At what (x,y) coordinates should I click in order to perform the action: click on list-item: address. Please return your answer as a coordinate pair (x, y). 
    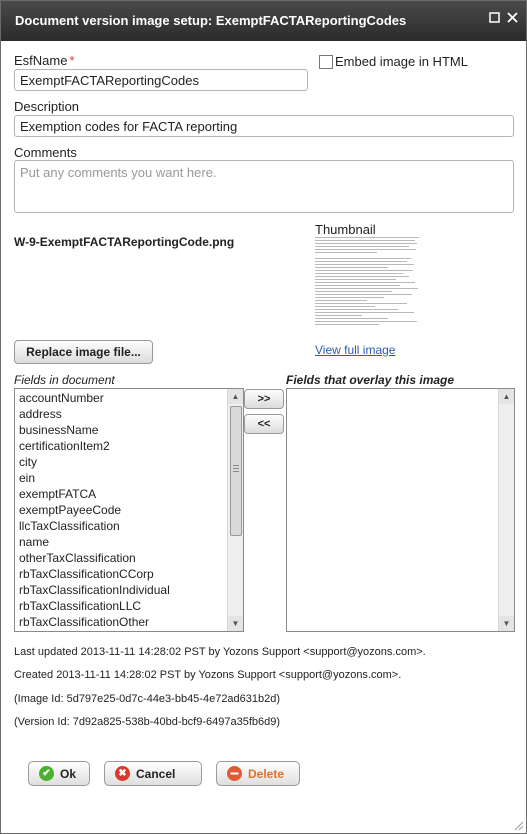
    Looking at the image, I should click on (129, 414).